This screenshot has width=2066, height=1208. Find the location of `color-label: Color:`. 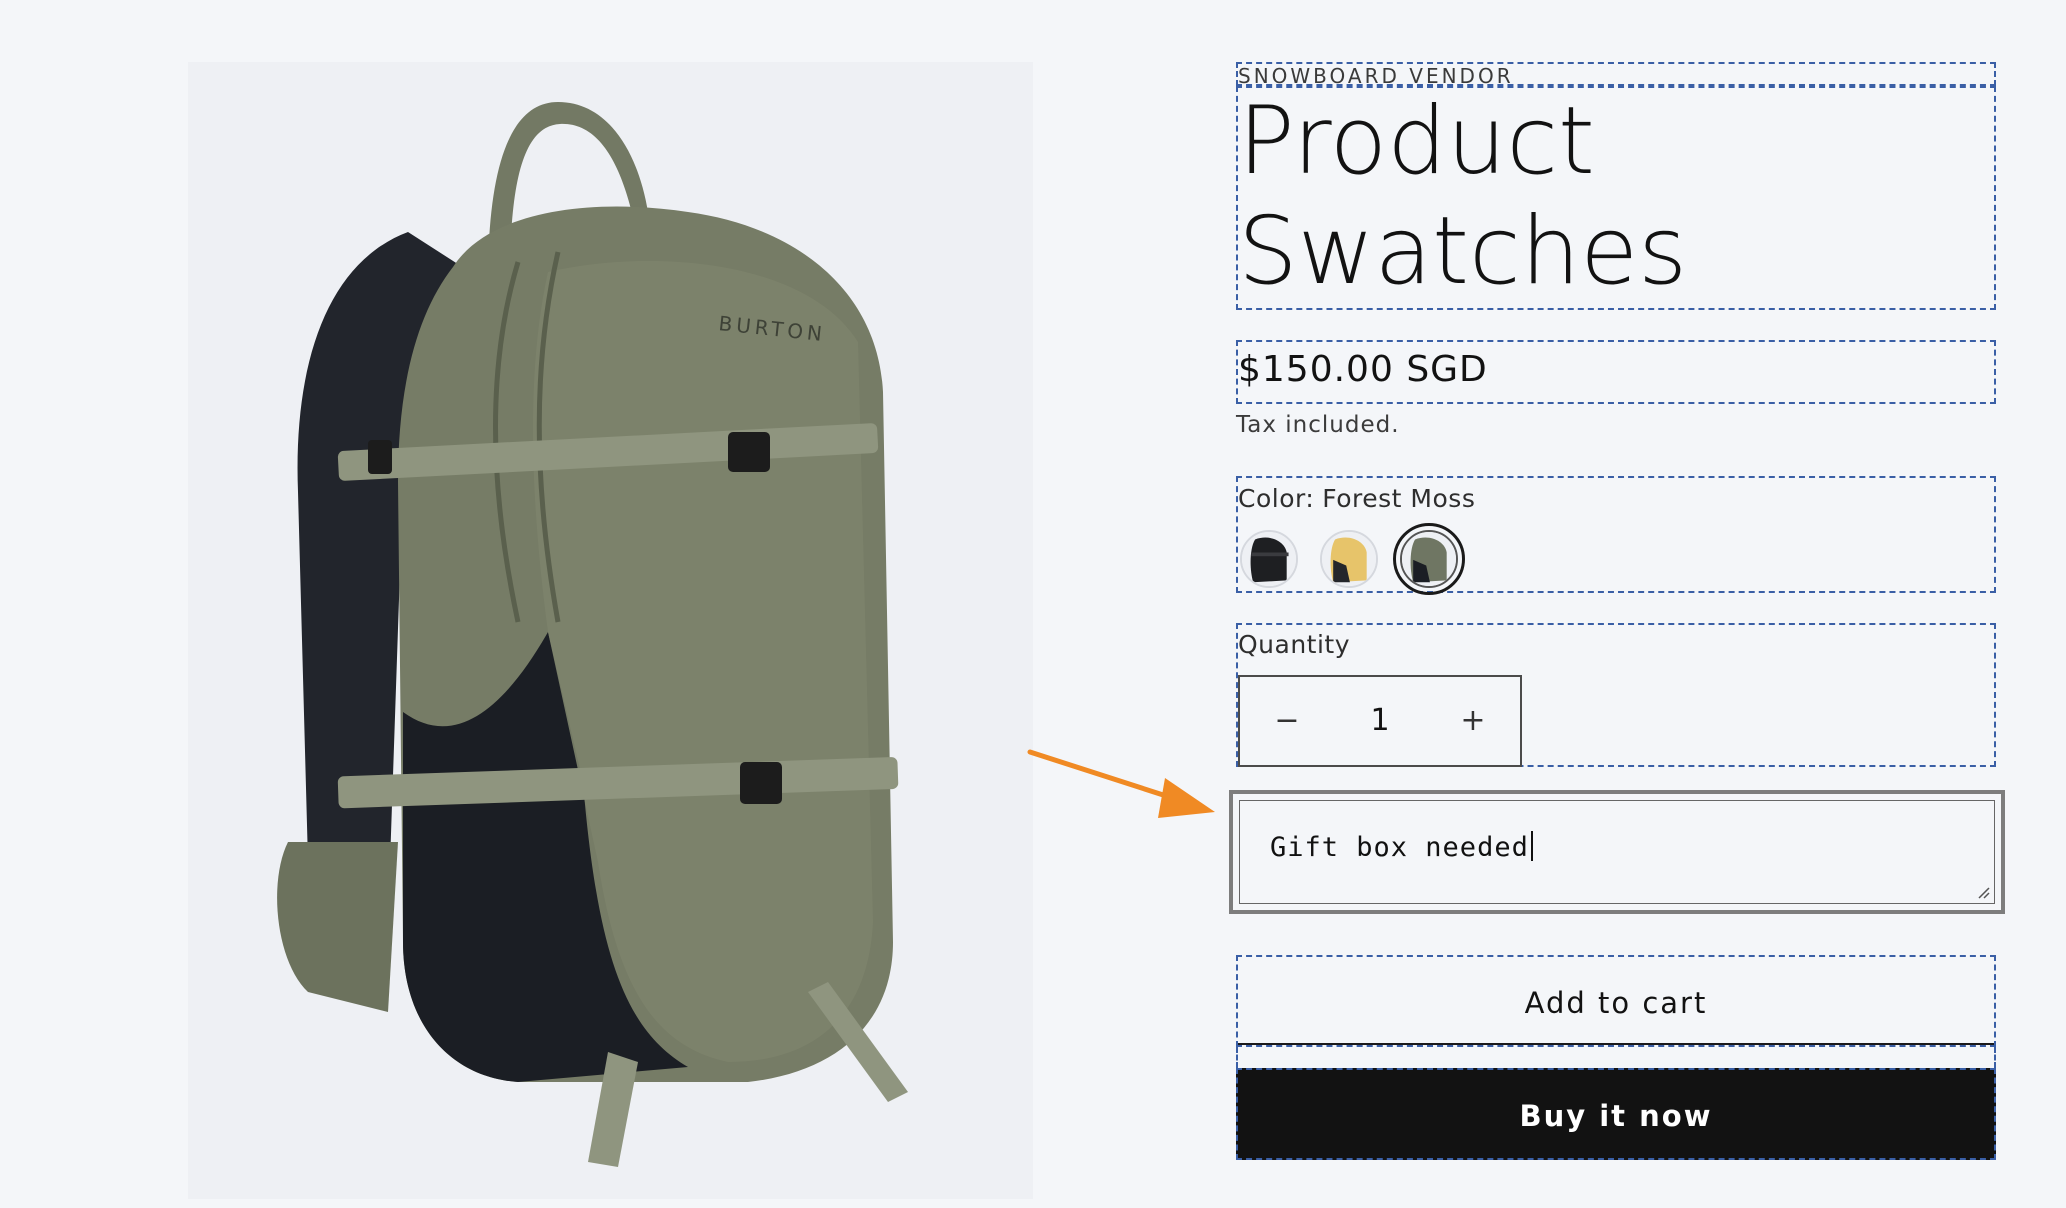

color-label: Color: is located at coordinates (1276, 498).